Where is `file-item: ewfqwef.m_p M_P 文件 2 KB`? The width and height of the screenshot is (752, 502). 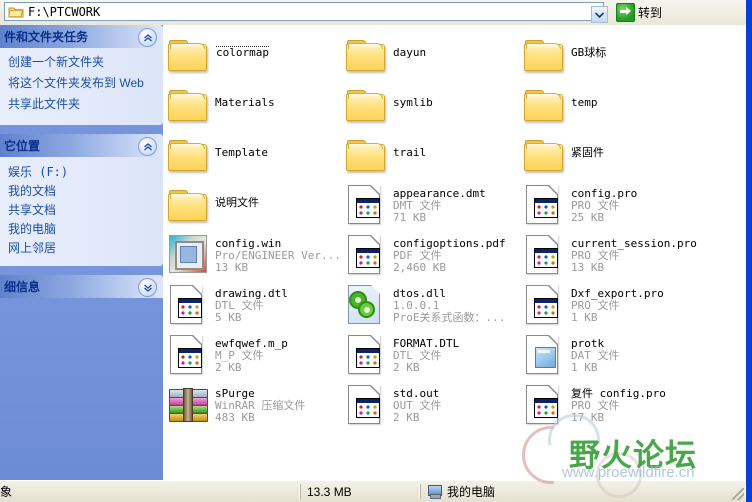 file-item: ewfqwef.m_p M_P 文件 2 KB is located at coordinates (256, 356).